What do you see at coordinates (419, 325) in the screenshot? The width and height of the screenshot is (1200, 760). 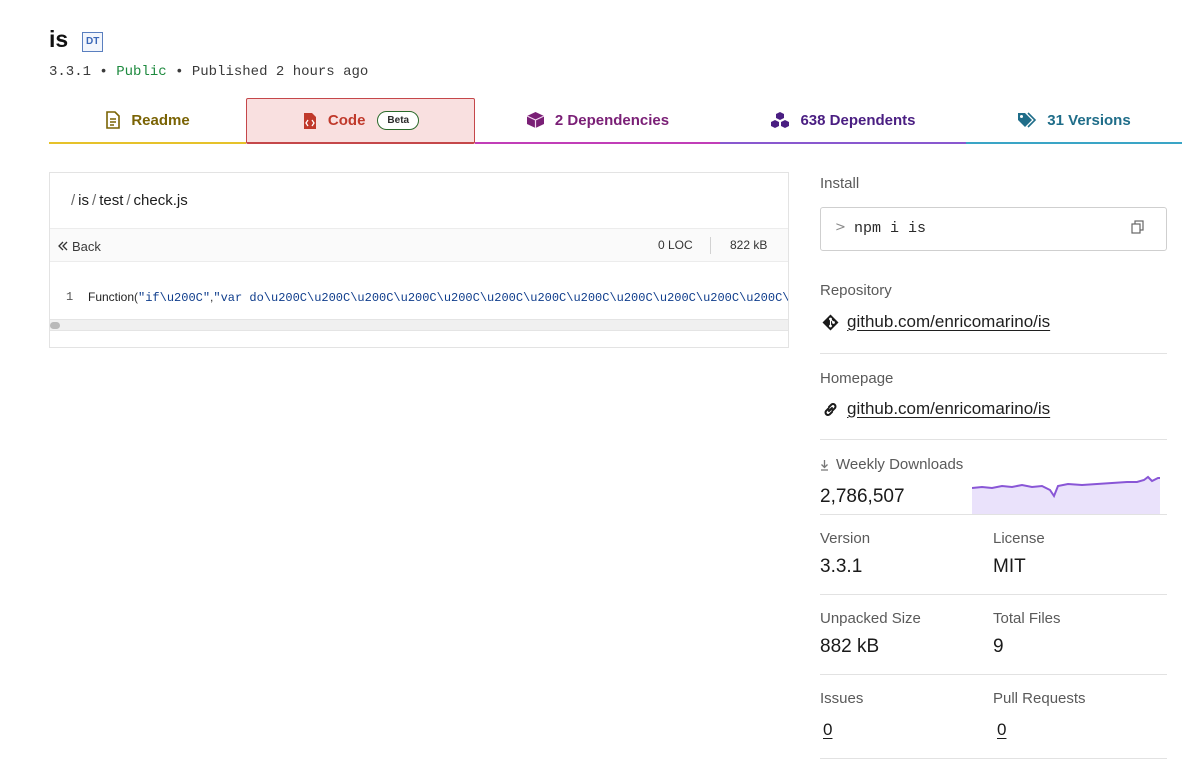 I see `horizontal-scrollbar` at bounding box center [419, 325].